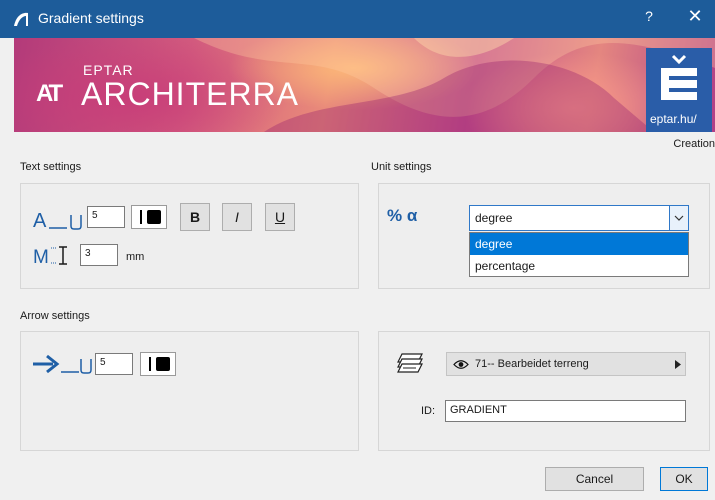 This screenshot has height=500, width=715. Describe the element at coordinates (684, 479) in the screenshot. I see `ok-button: OK` at that location.